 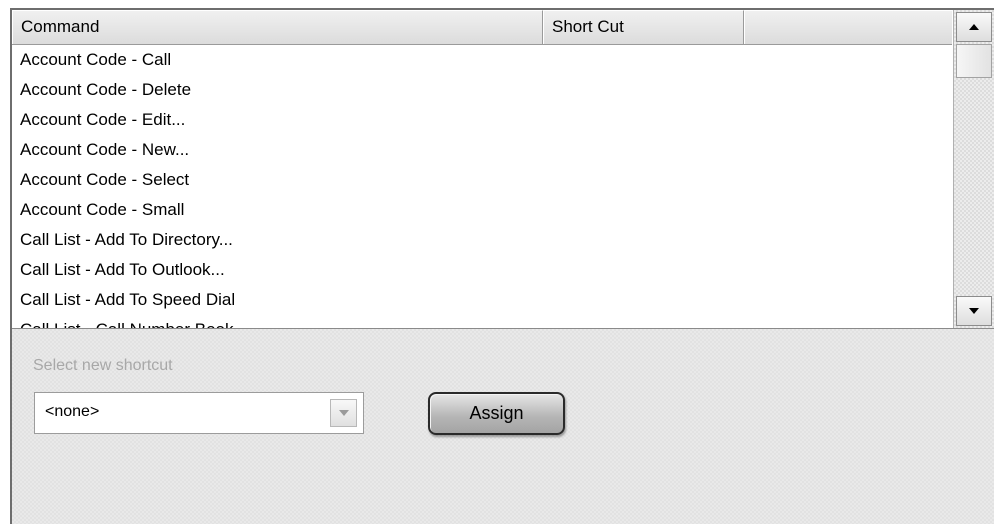 I want to click on shortcut-dropdown-button, so click(x=343, y=413).